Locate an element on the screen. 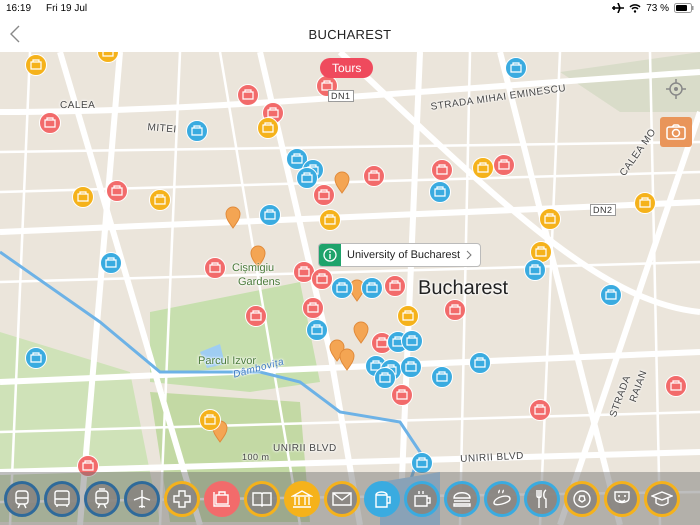 The width and height of the screenshot is (700, 525). map-label: CALEA is located at coordinates (78, 105).